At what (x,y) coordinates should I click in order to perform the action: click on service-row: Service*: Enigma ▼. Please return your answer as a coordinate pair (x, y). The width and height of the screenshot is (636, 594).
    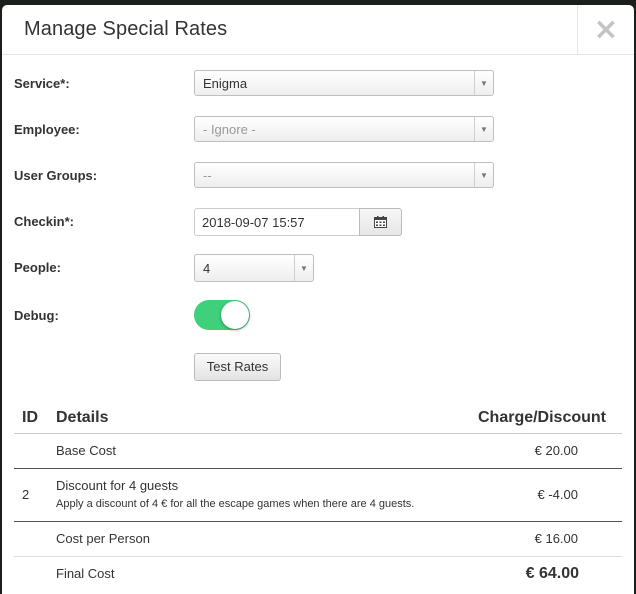
    Looking at the image, I should click on (318, 84).